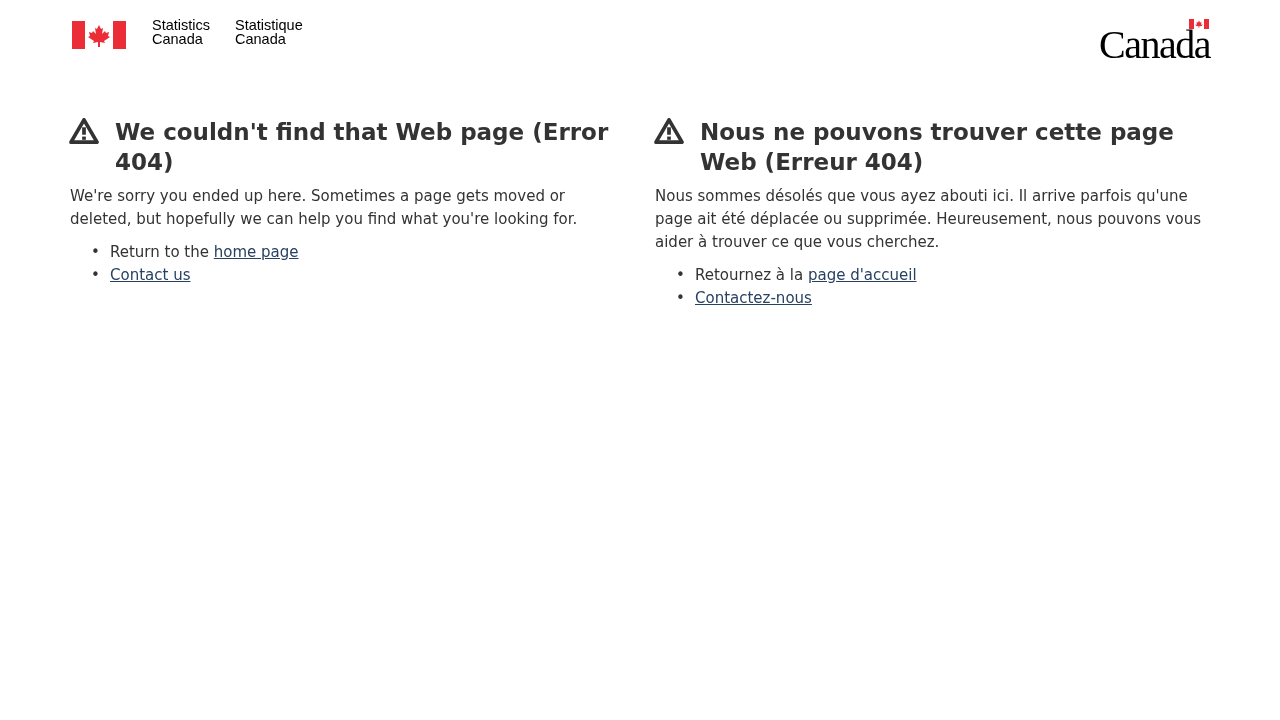  What do you see at coordinates (150, 275) in the screenshot?
I see `link: Contact us` at bounding box center [150, 275].